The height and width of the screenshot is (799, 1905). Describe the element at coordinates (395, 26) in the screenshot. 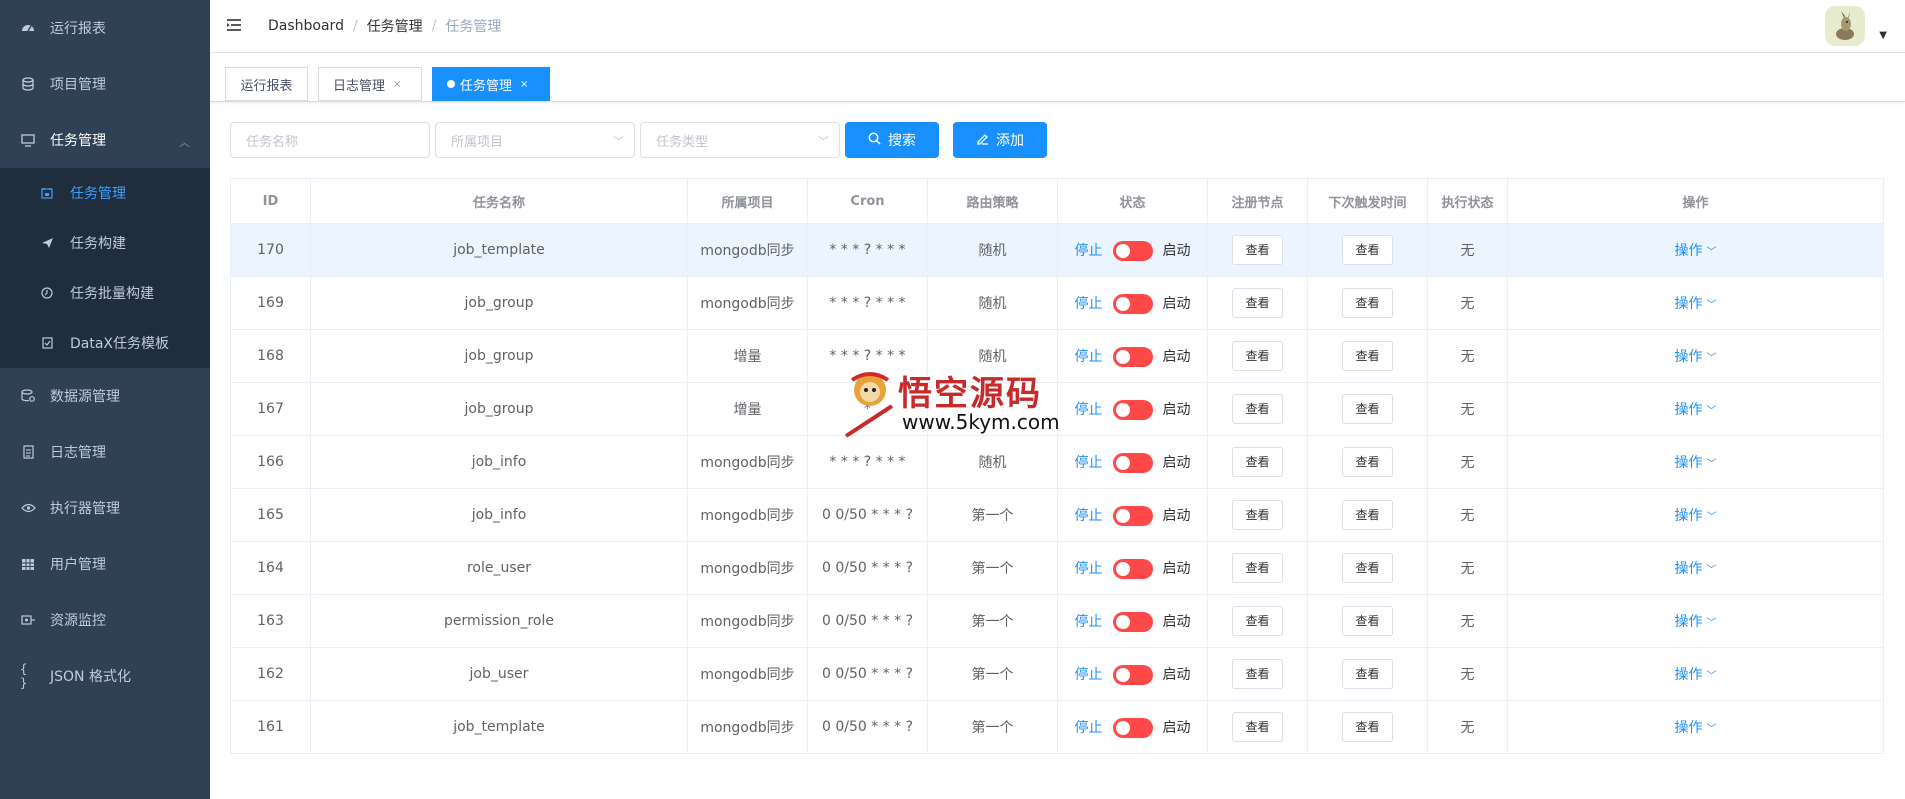

I see `breadcrumb-tasks: 任务管理` at that location.